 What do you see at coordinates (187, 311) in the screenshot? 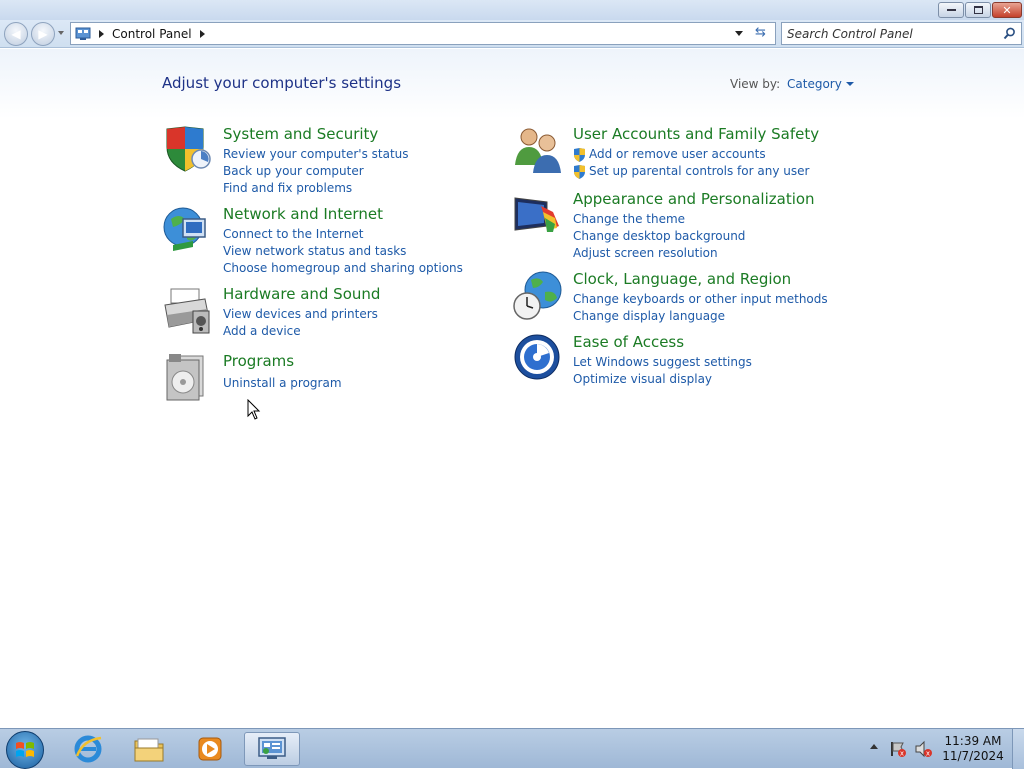
I see `printer-icon` at bounding box center [187, 311].